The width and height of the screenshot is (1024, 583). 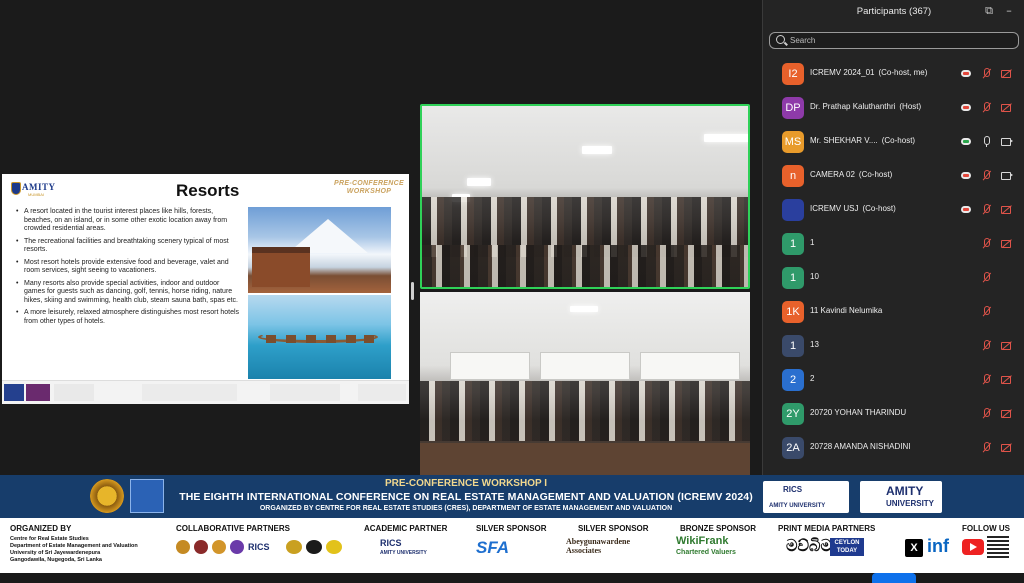 I want to click on participant-row: ICREMV USJ (Co-host), so click(x=893, y=209).